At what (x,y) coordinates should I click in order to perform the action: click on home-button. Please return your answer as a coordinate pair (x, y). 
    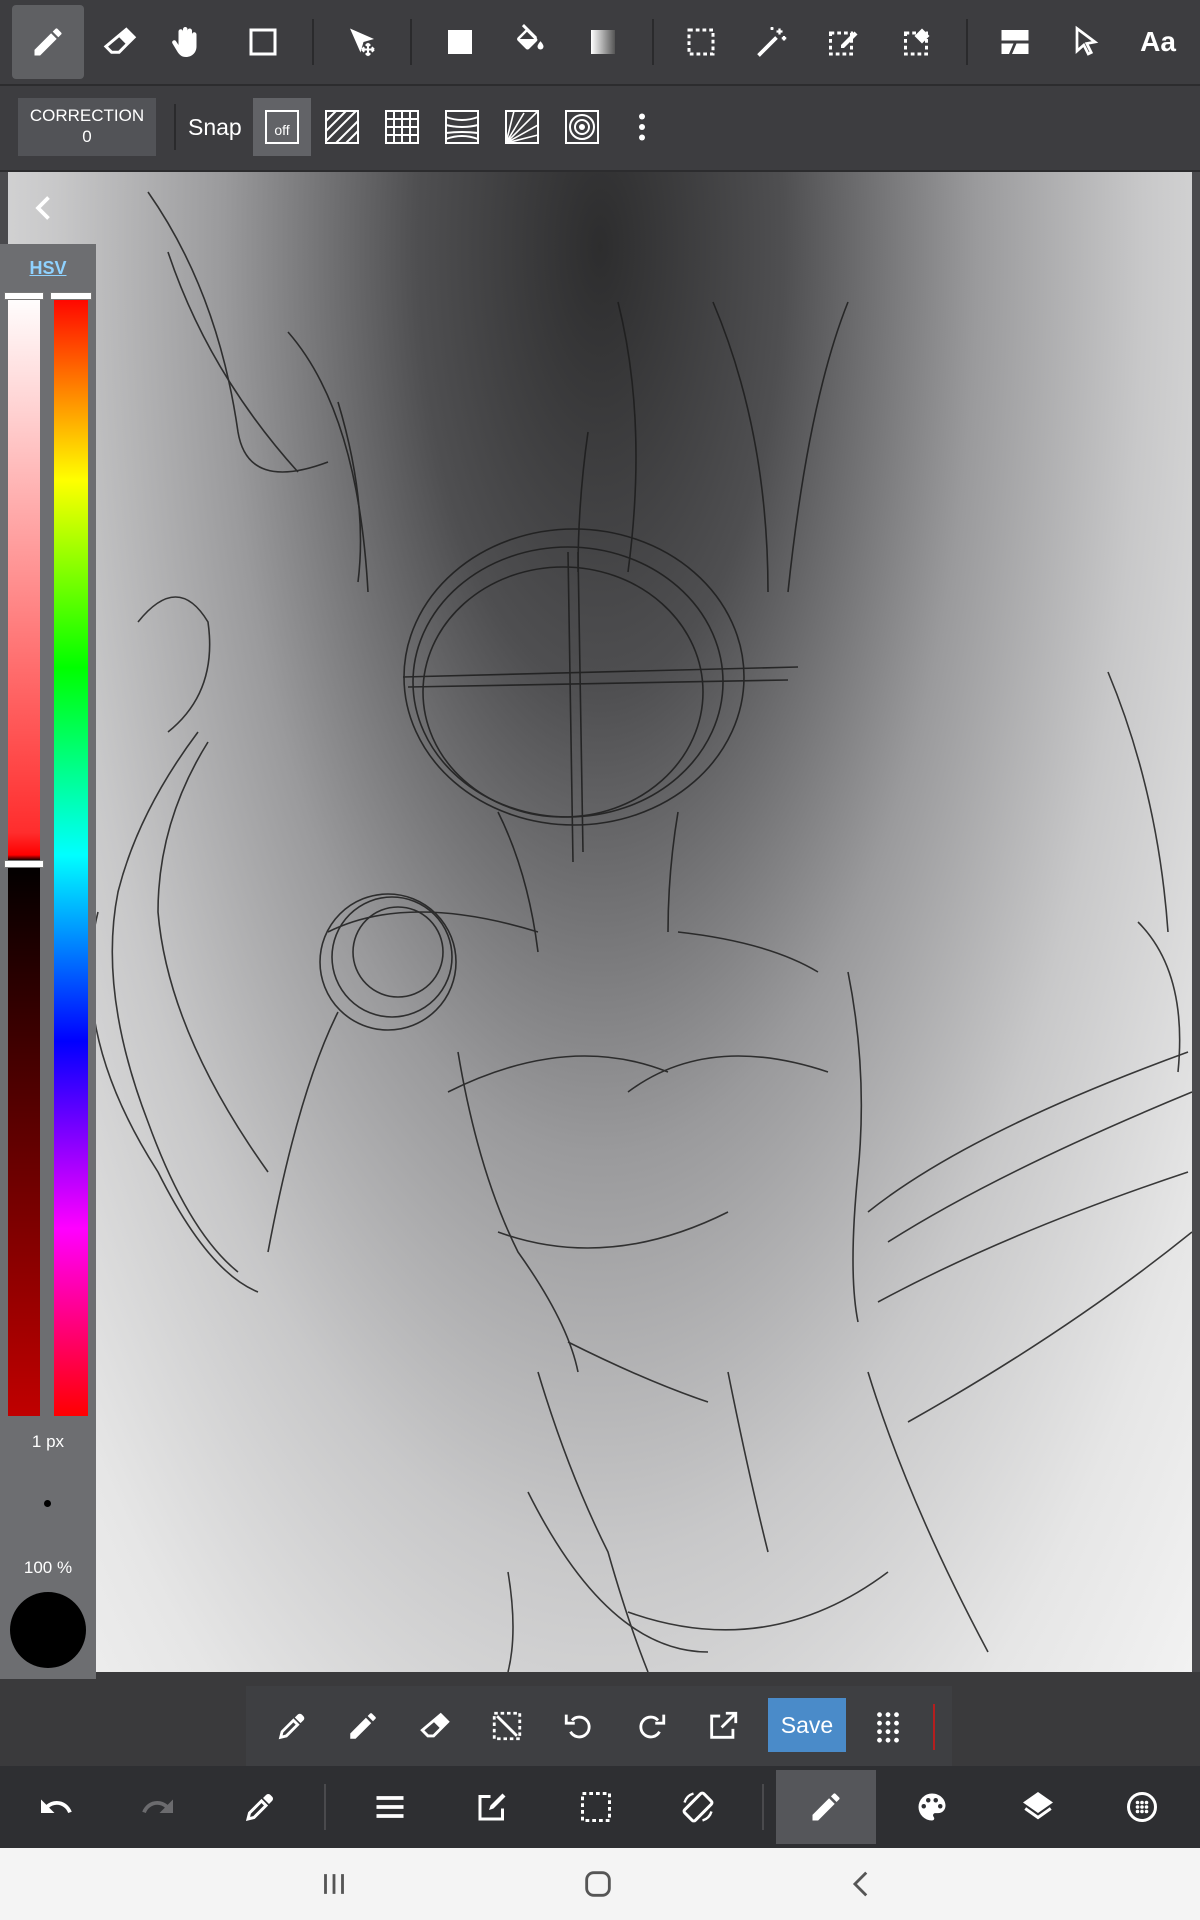
    Looking at the image, I should click on (598, 1884).